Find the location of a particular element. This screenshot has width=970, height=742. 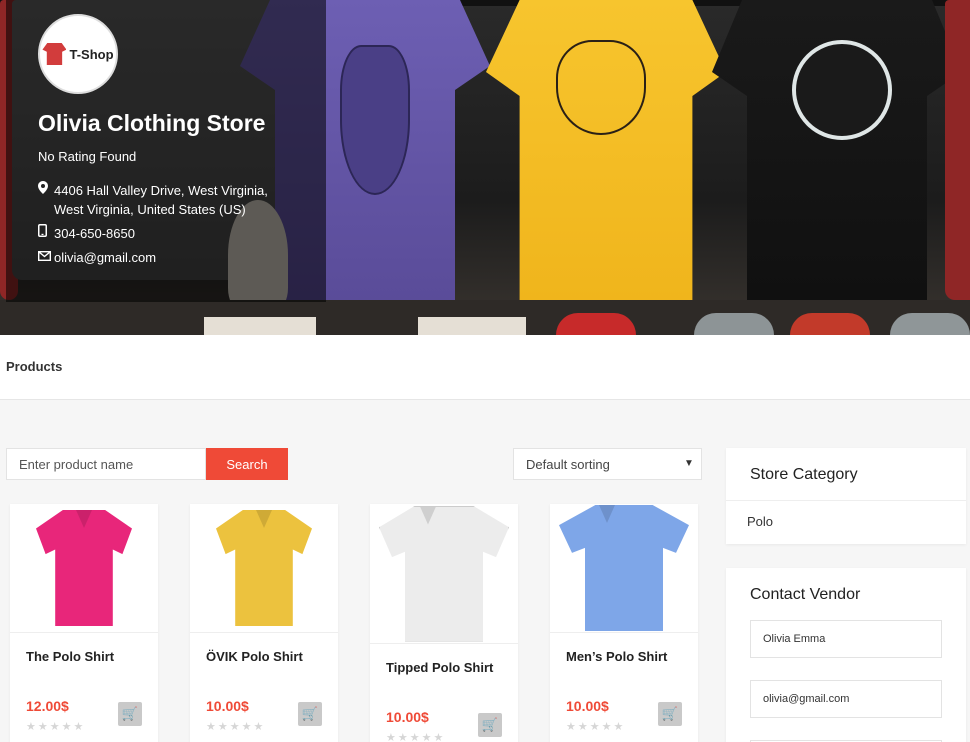

product-title: Men’s Polo Shirt is located at coordinates (616, 656).